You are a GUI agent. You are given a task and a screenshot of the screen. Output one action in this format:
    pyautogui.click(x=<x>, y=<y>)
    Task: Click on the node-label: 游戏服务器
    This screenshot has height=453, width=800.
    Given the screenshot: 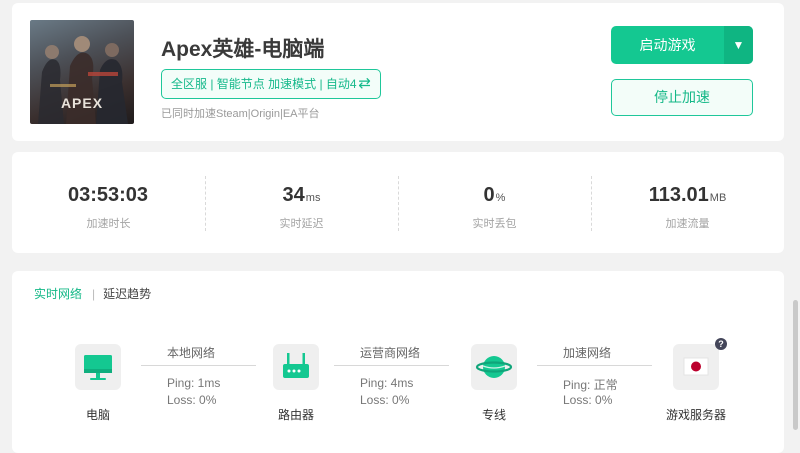 What is the action you would take?
    pyautogui.click(x=695, y=415)
    